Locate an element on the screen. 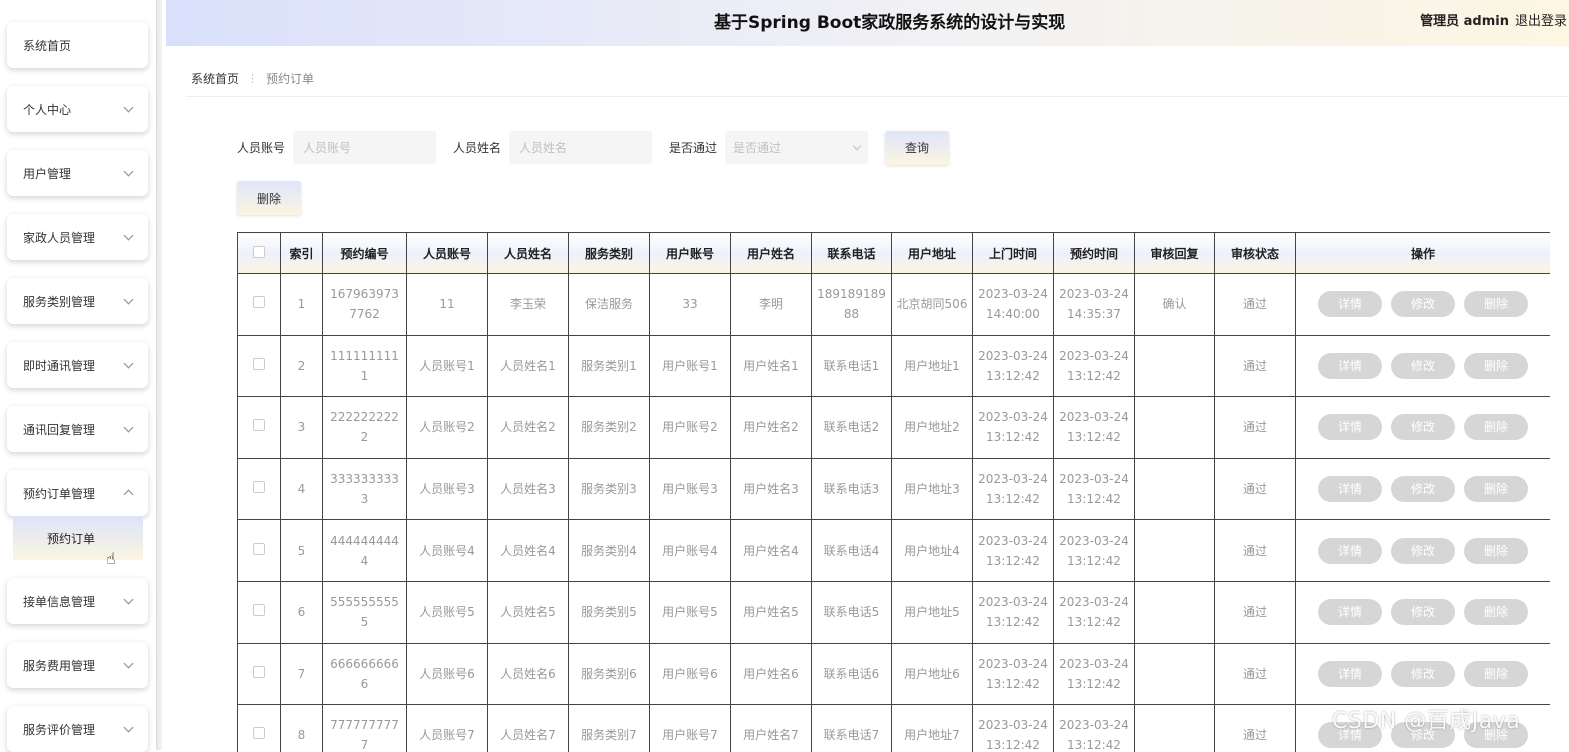 The width and height of the screenshot is (1569, 752). query-button: 查询 is located at coordinates (917, 147).